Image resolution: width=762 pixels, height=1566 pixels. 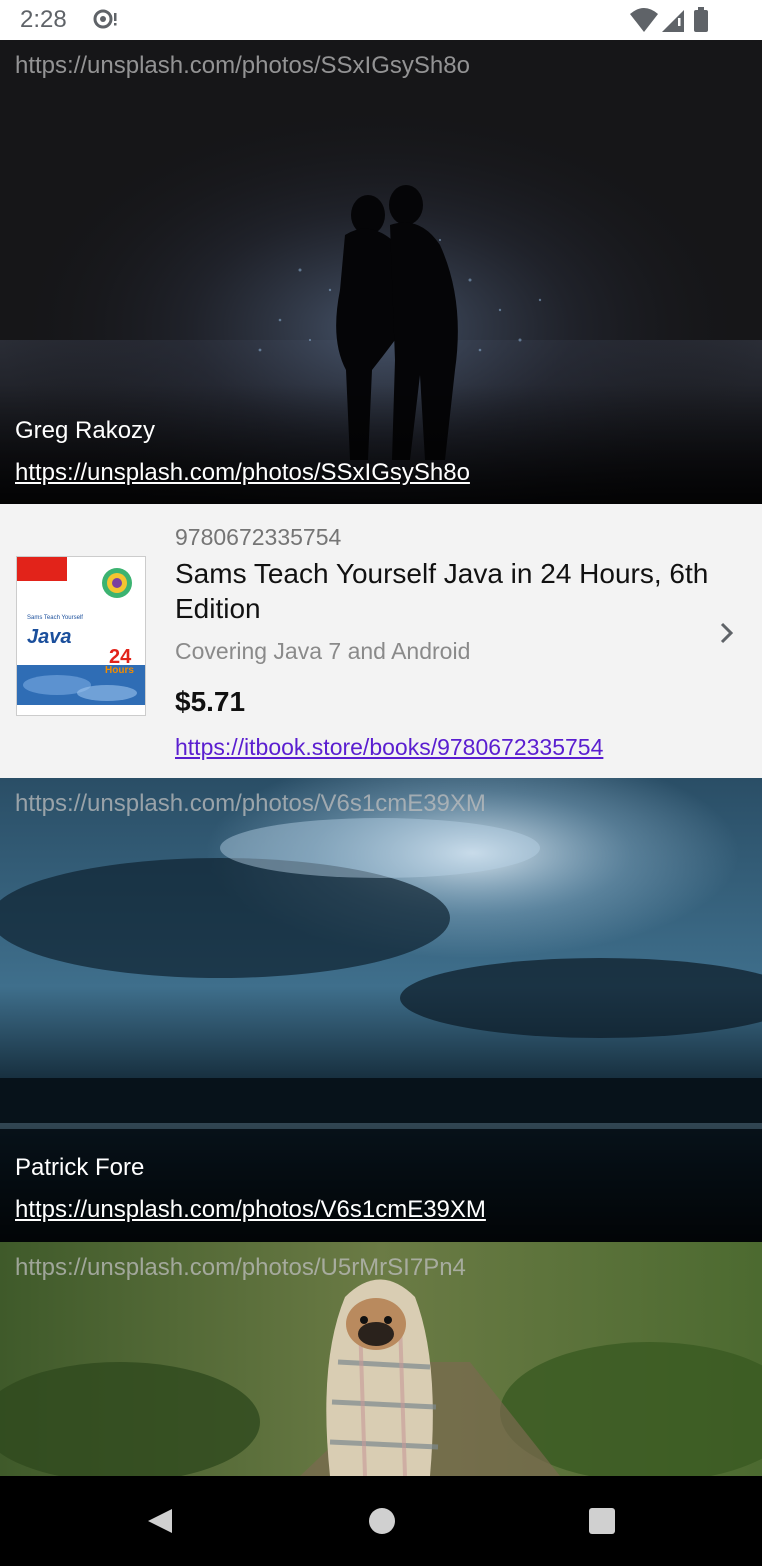 I want to click on cover-series: Sams Teach Yourself, so click(x=55, y=618).